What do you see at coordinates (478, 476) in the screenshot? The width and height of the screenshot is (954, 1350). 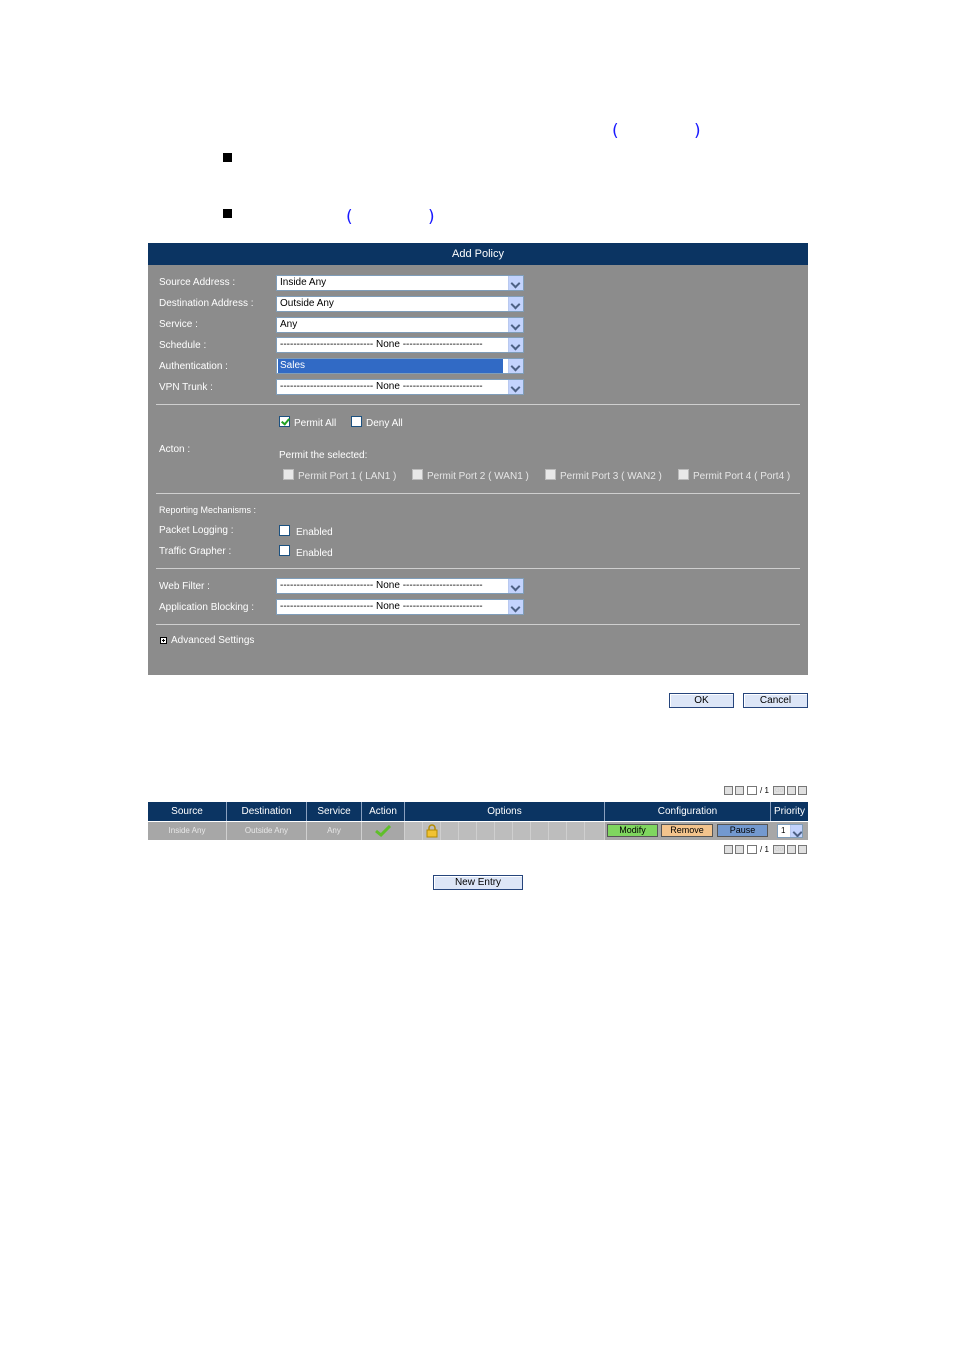 I see `permit-port2-label: Permit Port 2 ( WAN1 )` at bounding box center [478, 476].